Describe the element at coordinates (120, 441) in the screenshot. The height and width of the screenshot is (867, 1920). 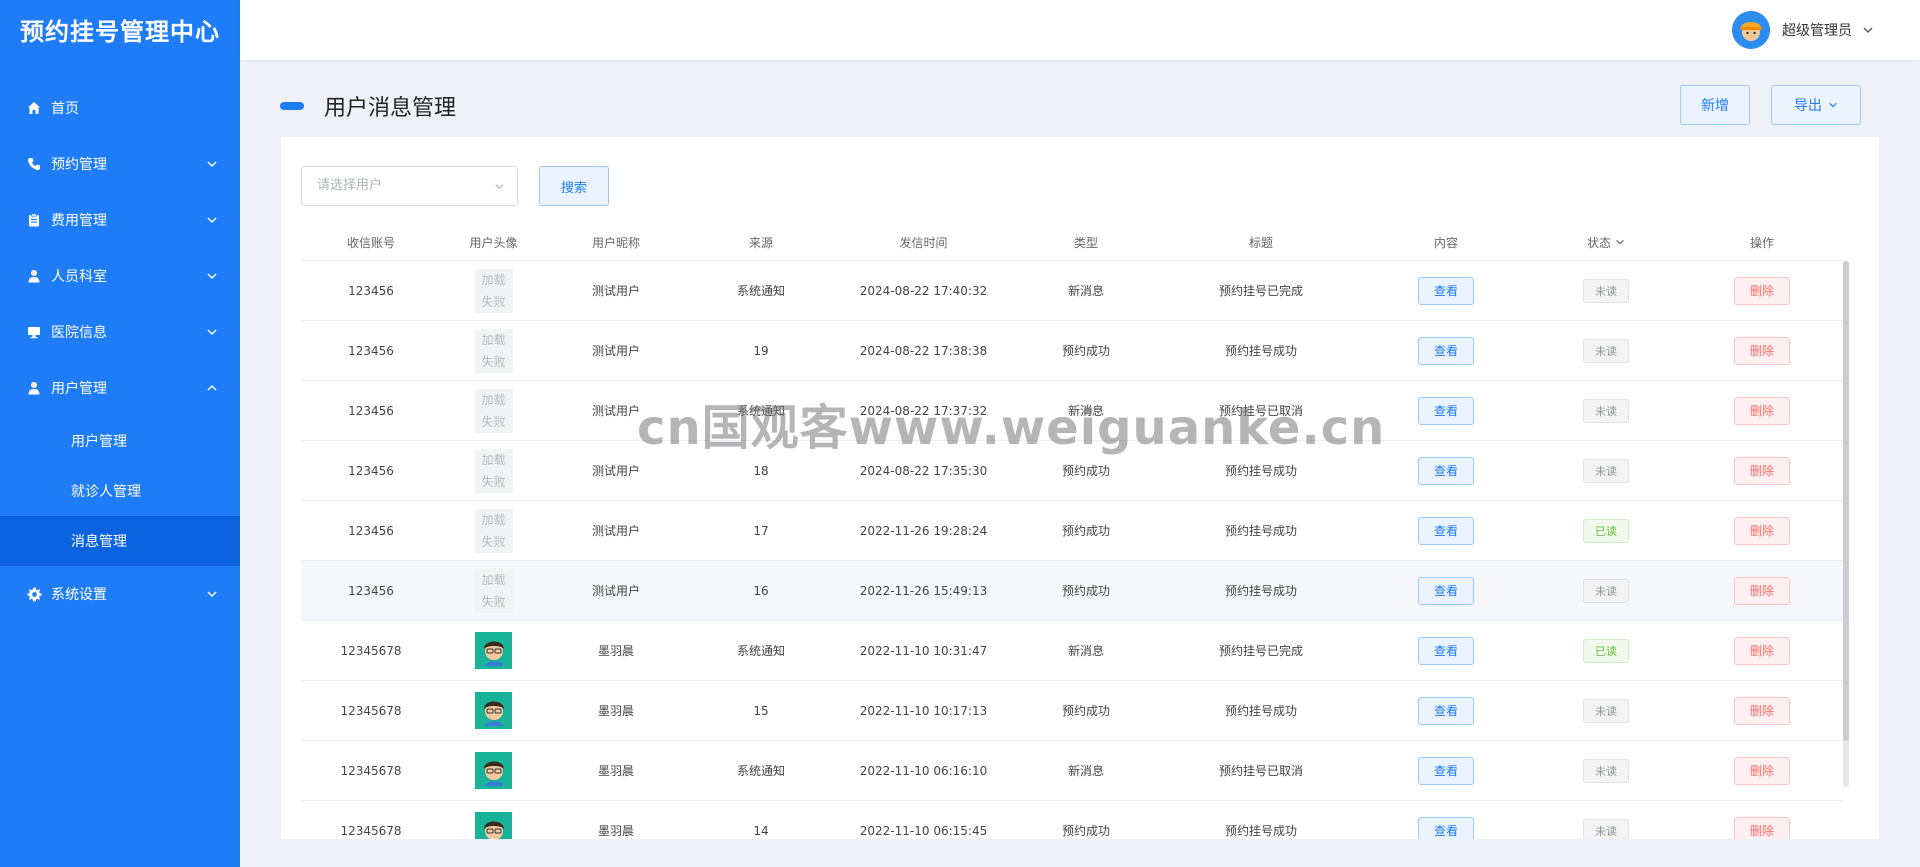
I see `sidebar-item-user-manage: 用户管理` at that location.